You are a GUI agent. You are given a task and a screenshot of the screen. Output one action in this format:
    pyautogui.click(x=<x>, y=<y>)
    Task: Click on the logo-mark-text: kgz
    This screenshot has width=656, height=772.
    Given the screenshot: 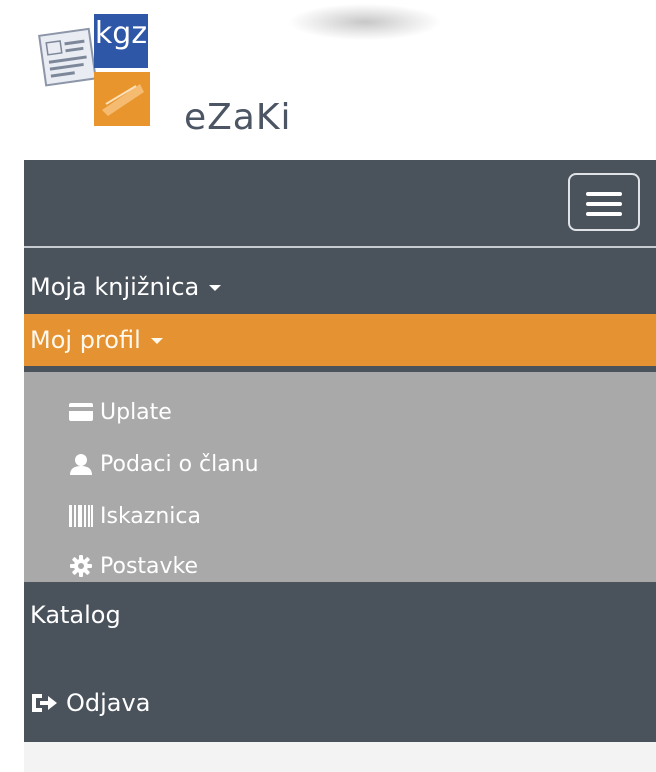 What is the action you would take?
    pyautogui.click(x=121, y=33)
    